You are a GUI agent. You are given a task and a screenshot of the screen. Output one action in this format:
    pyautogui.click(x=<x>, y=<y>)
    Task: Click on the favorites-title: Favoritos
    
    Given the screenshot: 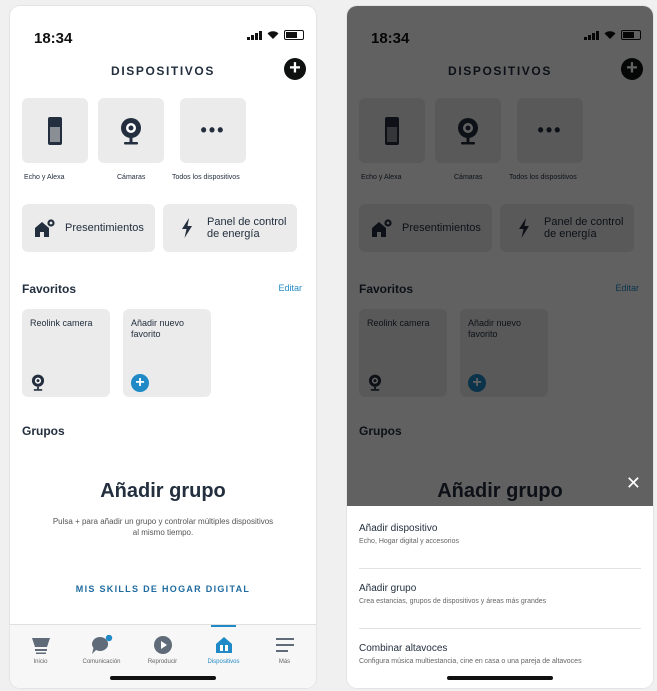 What is the action you would take?
    pyautogui.click(x=49, y=289)
    